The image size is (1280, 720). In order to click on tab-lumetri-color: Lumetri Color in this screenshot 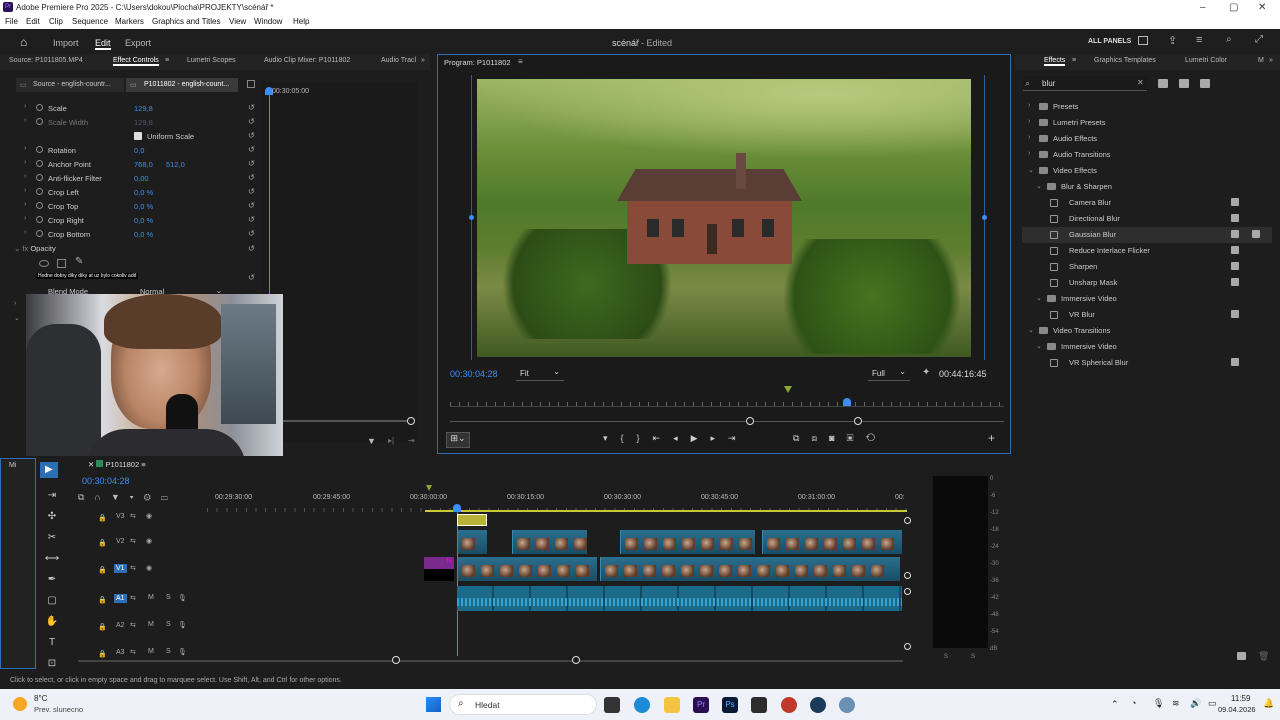, I will do `click(1206, 60)`.